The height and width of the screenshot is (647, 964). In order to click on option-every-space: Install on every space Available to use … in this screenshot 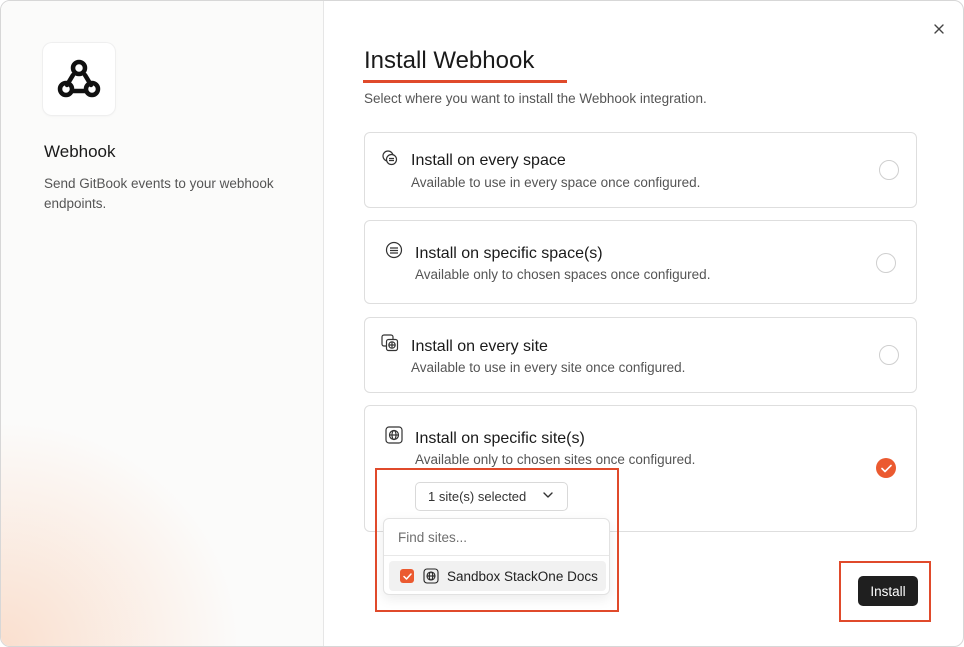, I will do `click(640, 170)`.